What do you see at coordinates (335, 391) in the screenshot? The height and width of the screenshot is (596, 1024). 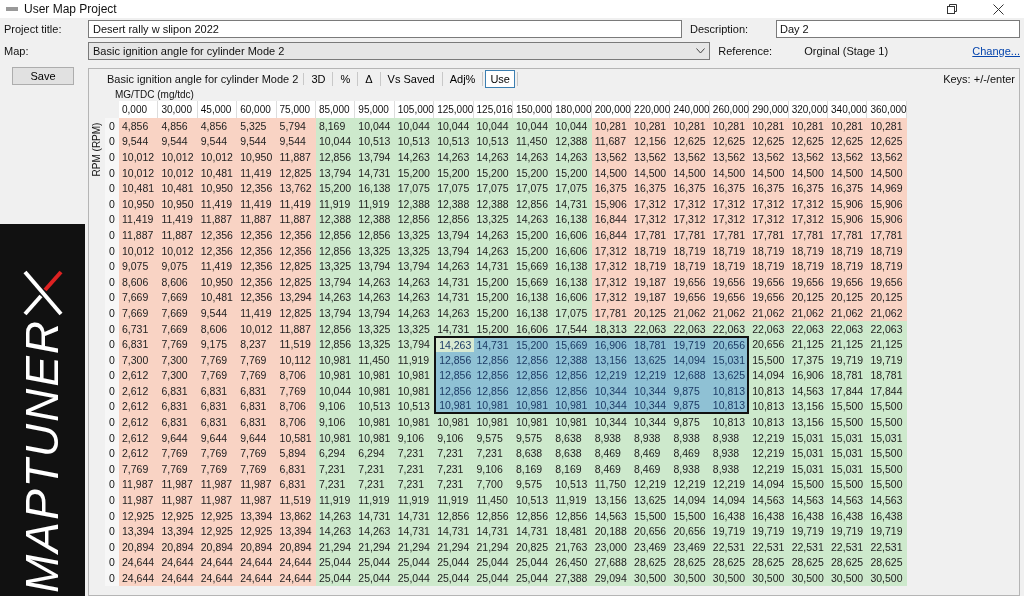 I see `table-cell: 10,044` at bounding box center [335, 391].